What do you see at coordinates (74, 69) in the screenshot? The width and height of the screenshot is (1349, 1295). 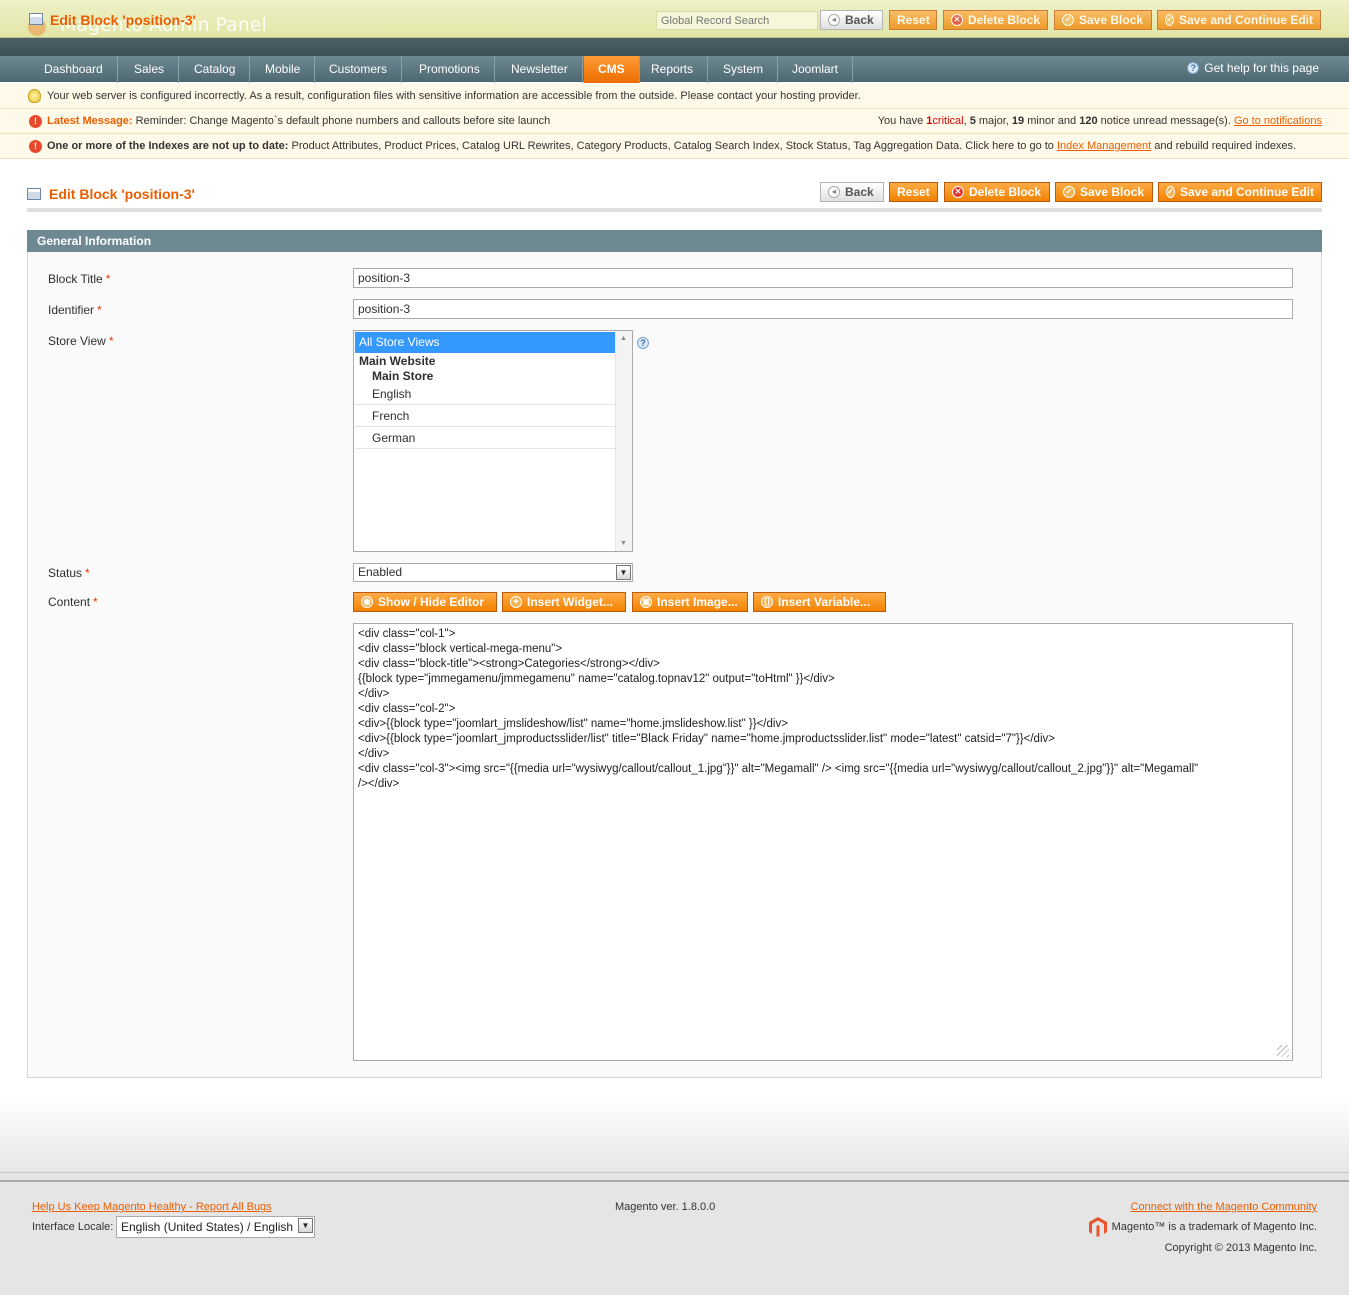 I see `nav-dashboard: Dashboard` at bounding box center [74, 69].